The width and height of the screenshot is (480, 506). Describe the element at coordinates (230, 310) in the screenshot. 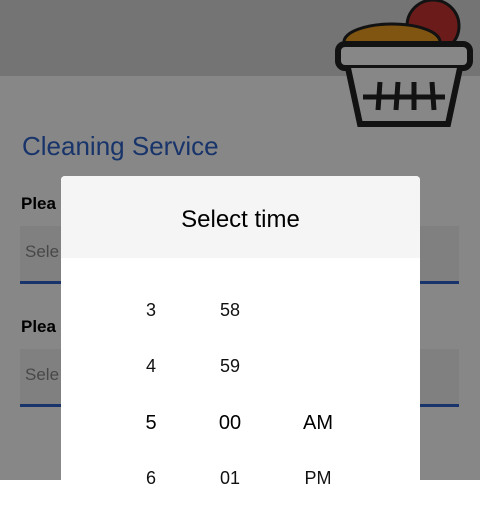

I see `minute-option: 58` at that location.